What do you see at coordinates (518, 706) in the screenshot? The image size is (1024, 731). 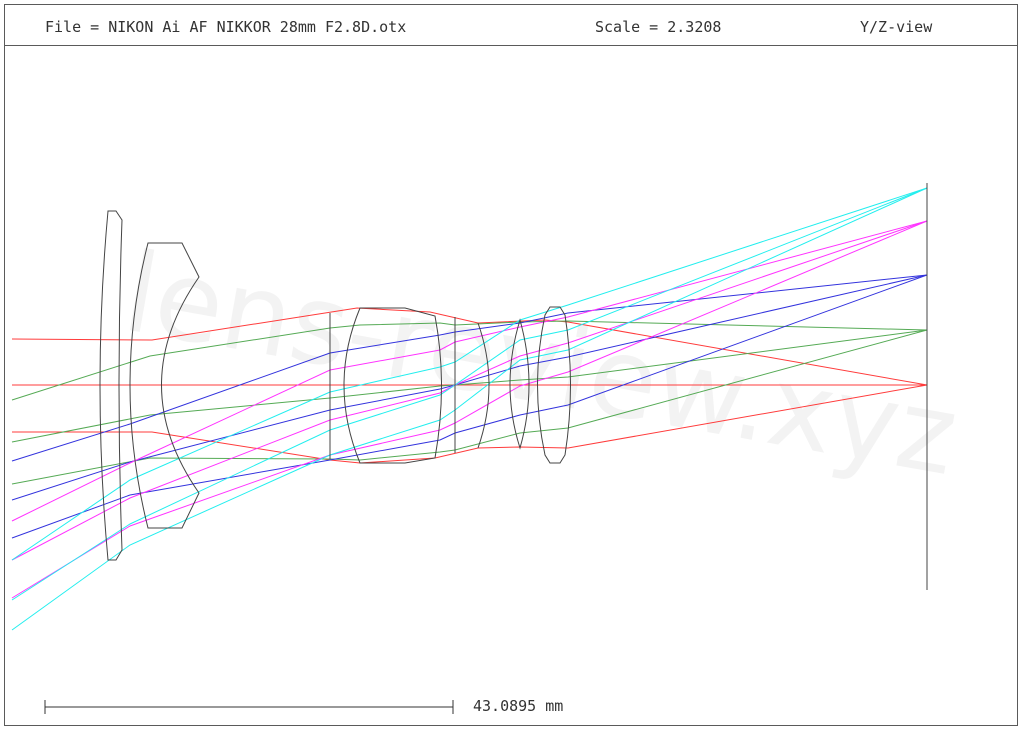 I see `scale-bar-label: 43.0895 mm` at bounding box center [518, 706].